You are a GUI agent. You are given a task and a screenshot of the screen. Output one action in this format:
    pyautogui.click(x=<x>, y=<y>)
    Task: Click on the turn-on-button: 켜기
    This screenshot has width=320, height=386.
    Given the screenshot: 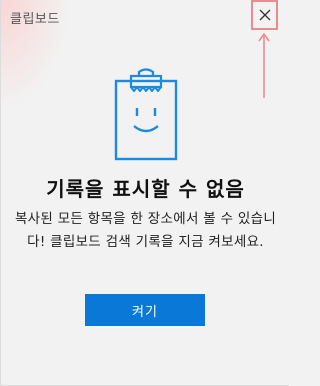 What is the action you would take?
    pyautogui.click(x=145, y=310)
    